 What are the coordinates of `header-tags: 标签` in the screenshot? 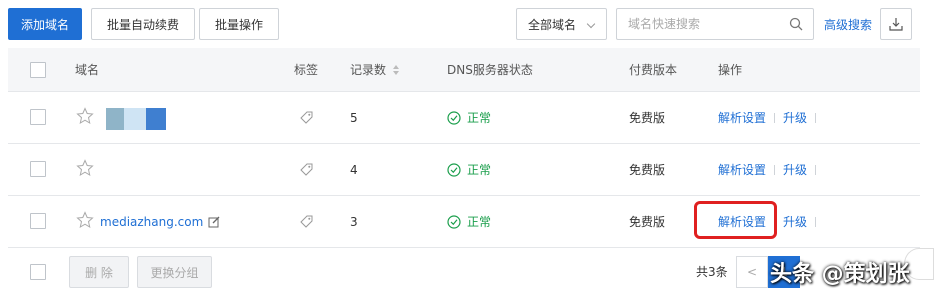 It's located at (306, 70).